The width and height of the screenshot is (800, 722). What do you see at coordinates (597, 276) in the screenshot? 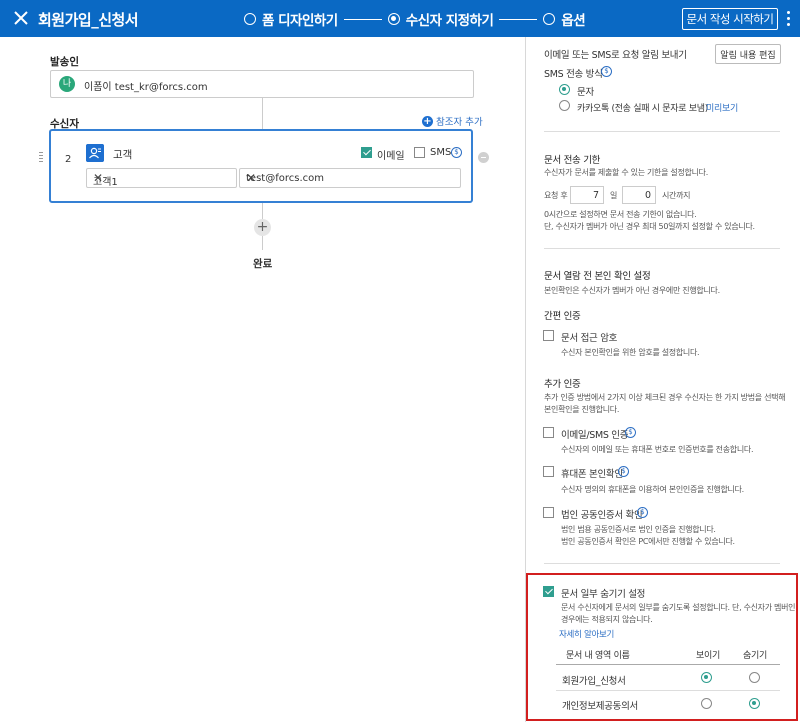
I see `verification-title: 문서 열람 전 본인 확인 설정` at bounding box center [597, 276].